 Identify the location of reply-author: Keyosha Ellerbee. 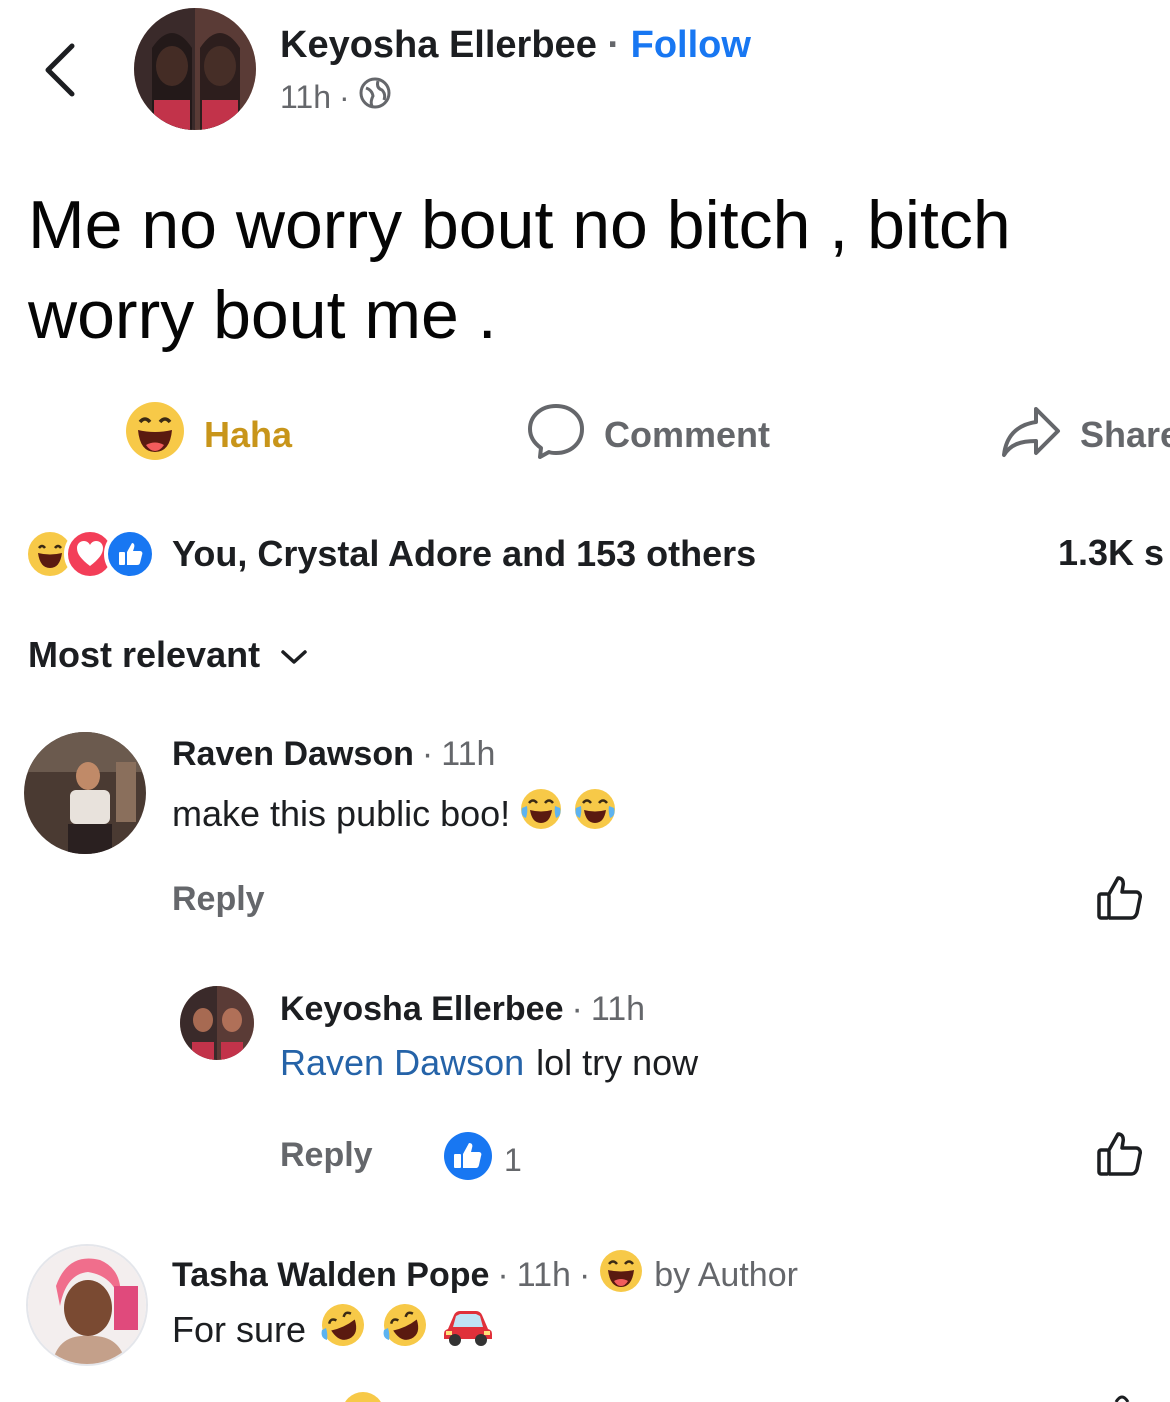
(421, 1009).